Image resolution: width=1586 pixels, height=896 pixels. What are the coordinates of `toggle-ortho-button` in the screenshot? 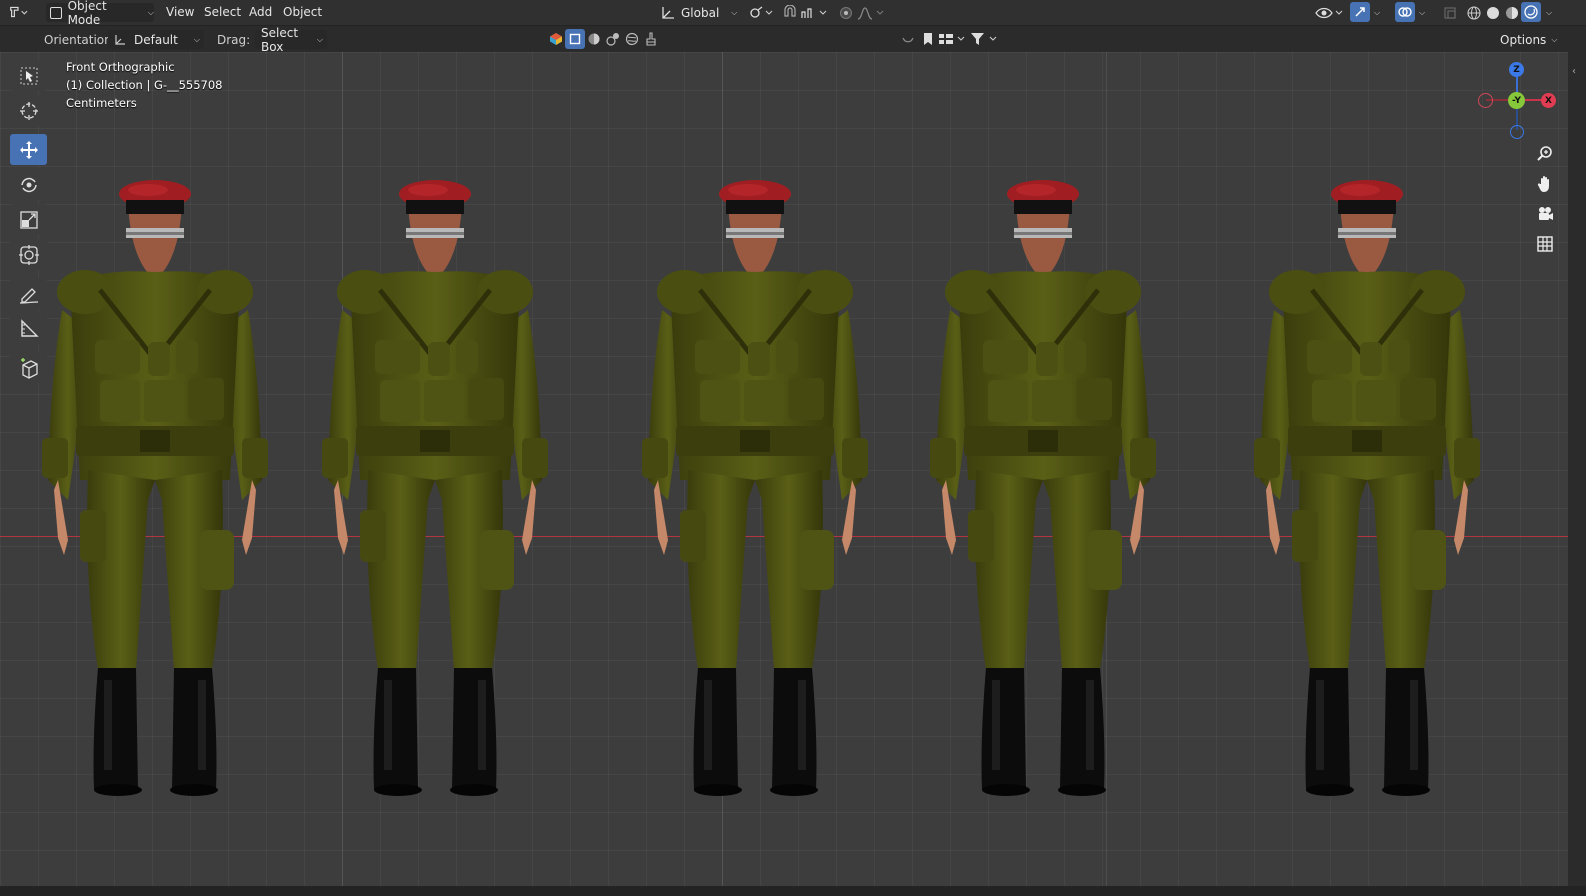 It's located at (1545, 244).